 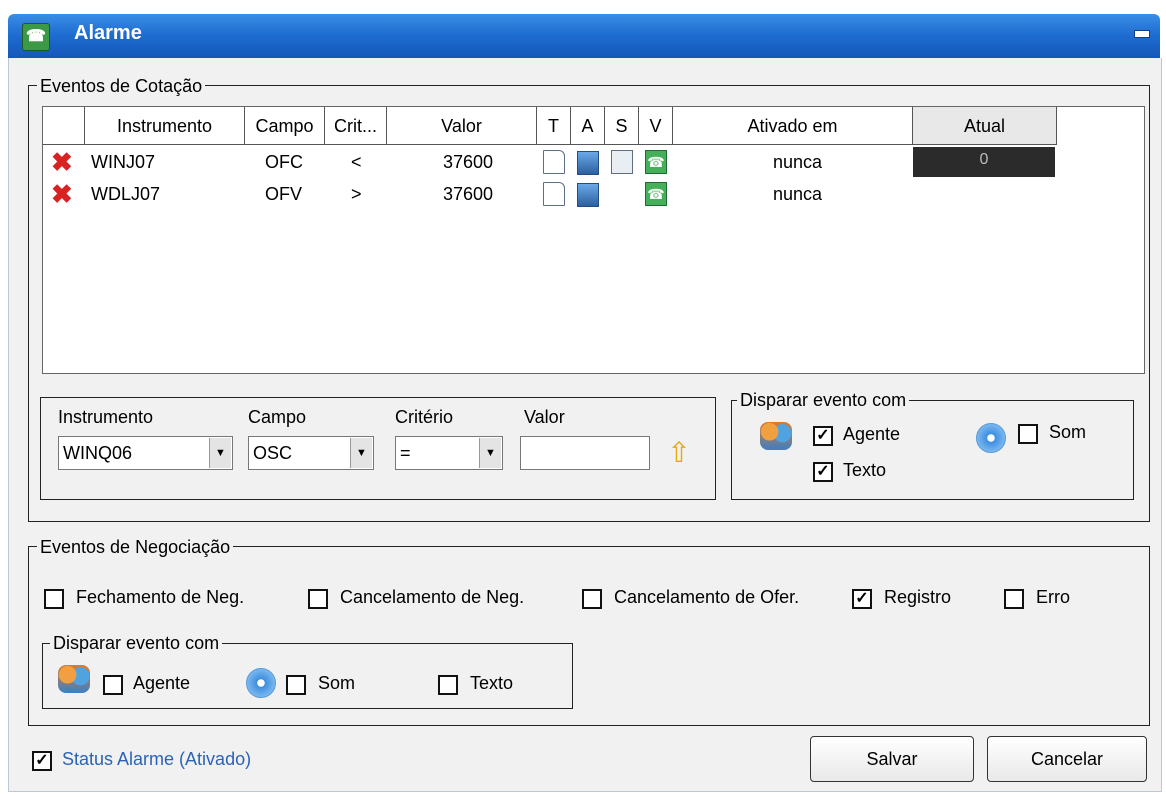 What do you see at coordinates (984, 162) in the screenshot?
I see `row-atual: 0` at bounding box center [984, 162].